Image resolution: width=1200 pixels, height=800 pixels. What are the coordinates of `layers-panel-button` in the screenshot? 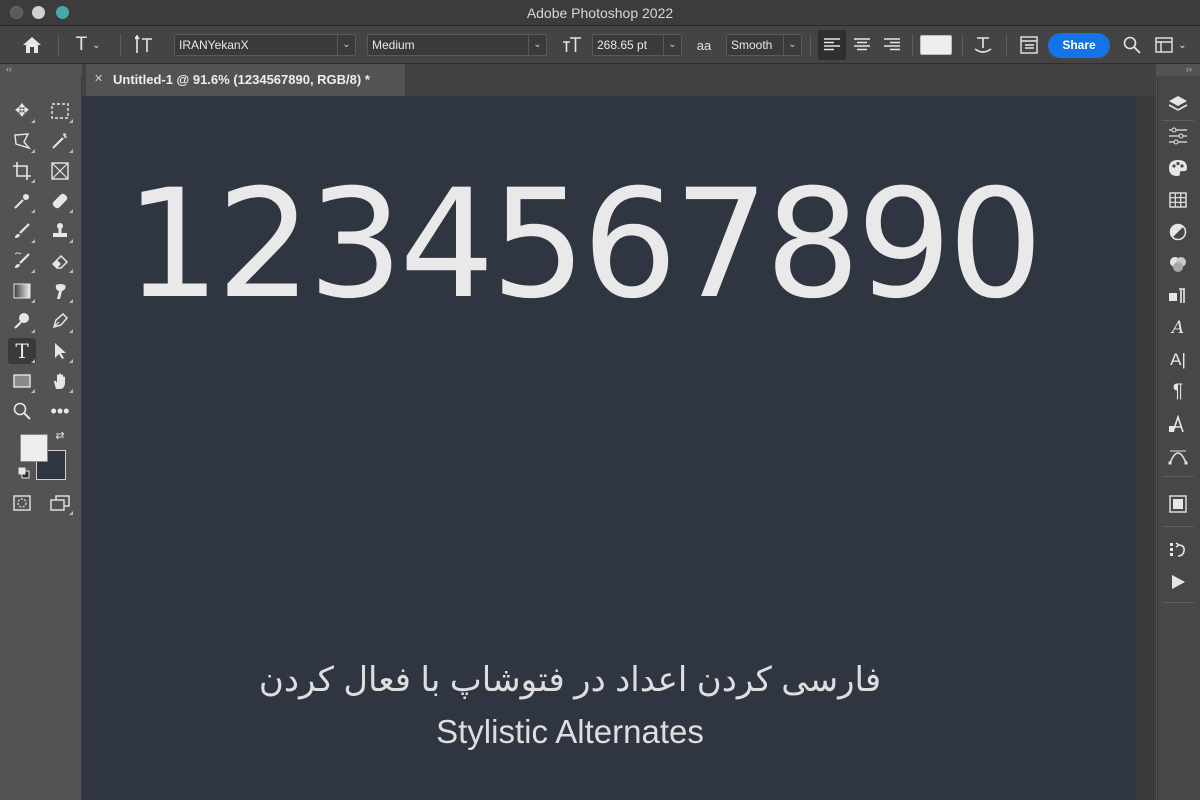 It's located at (1178, 104).